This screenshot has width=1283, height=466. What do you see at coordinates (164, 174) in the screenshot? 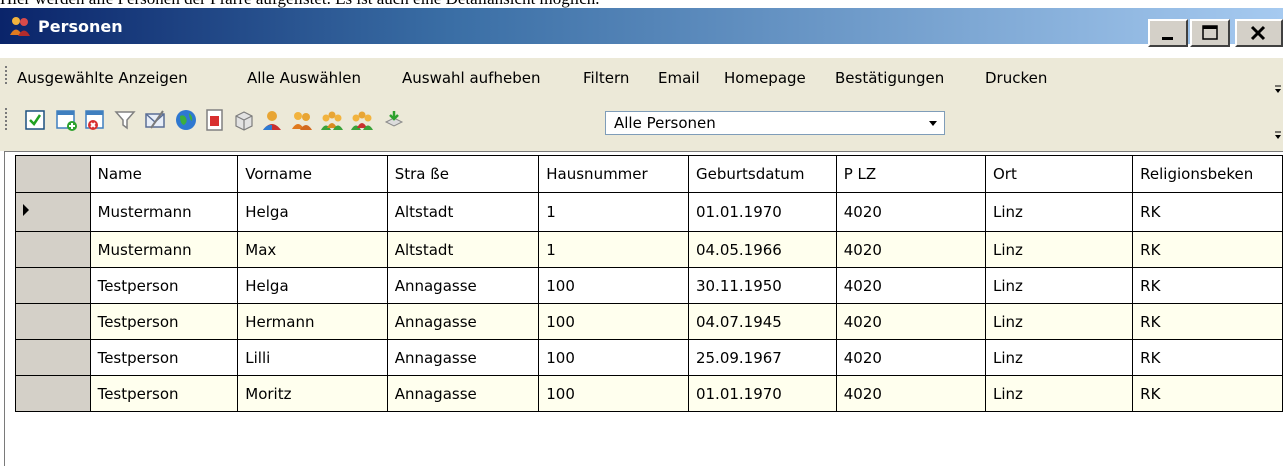
I see `column-header-name: Name` at bounding box center [164, 174].